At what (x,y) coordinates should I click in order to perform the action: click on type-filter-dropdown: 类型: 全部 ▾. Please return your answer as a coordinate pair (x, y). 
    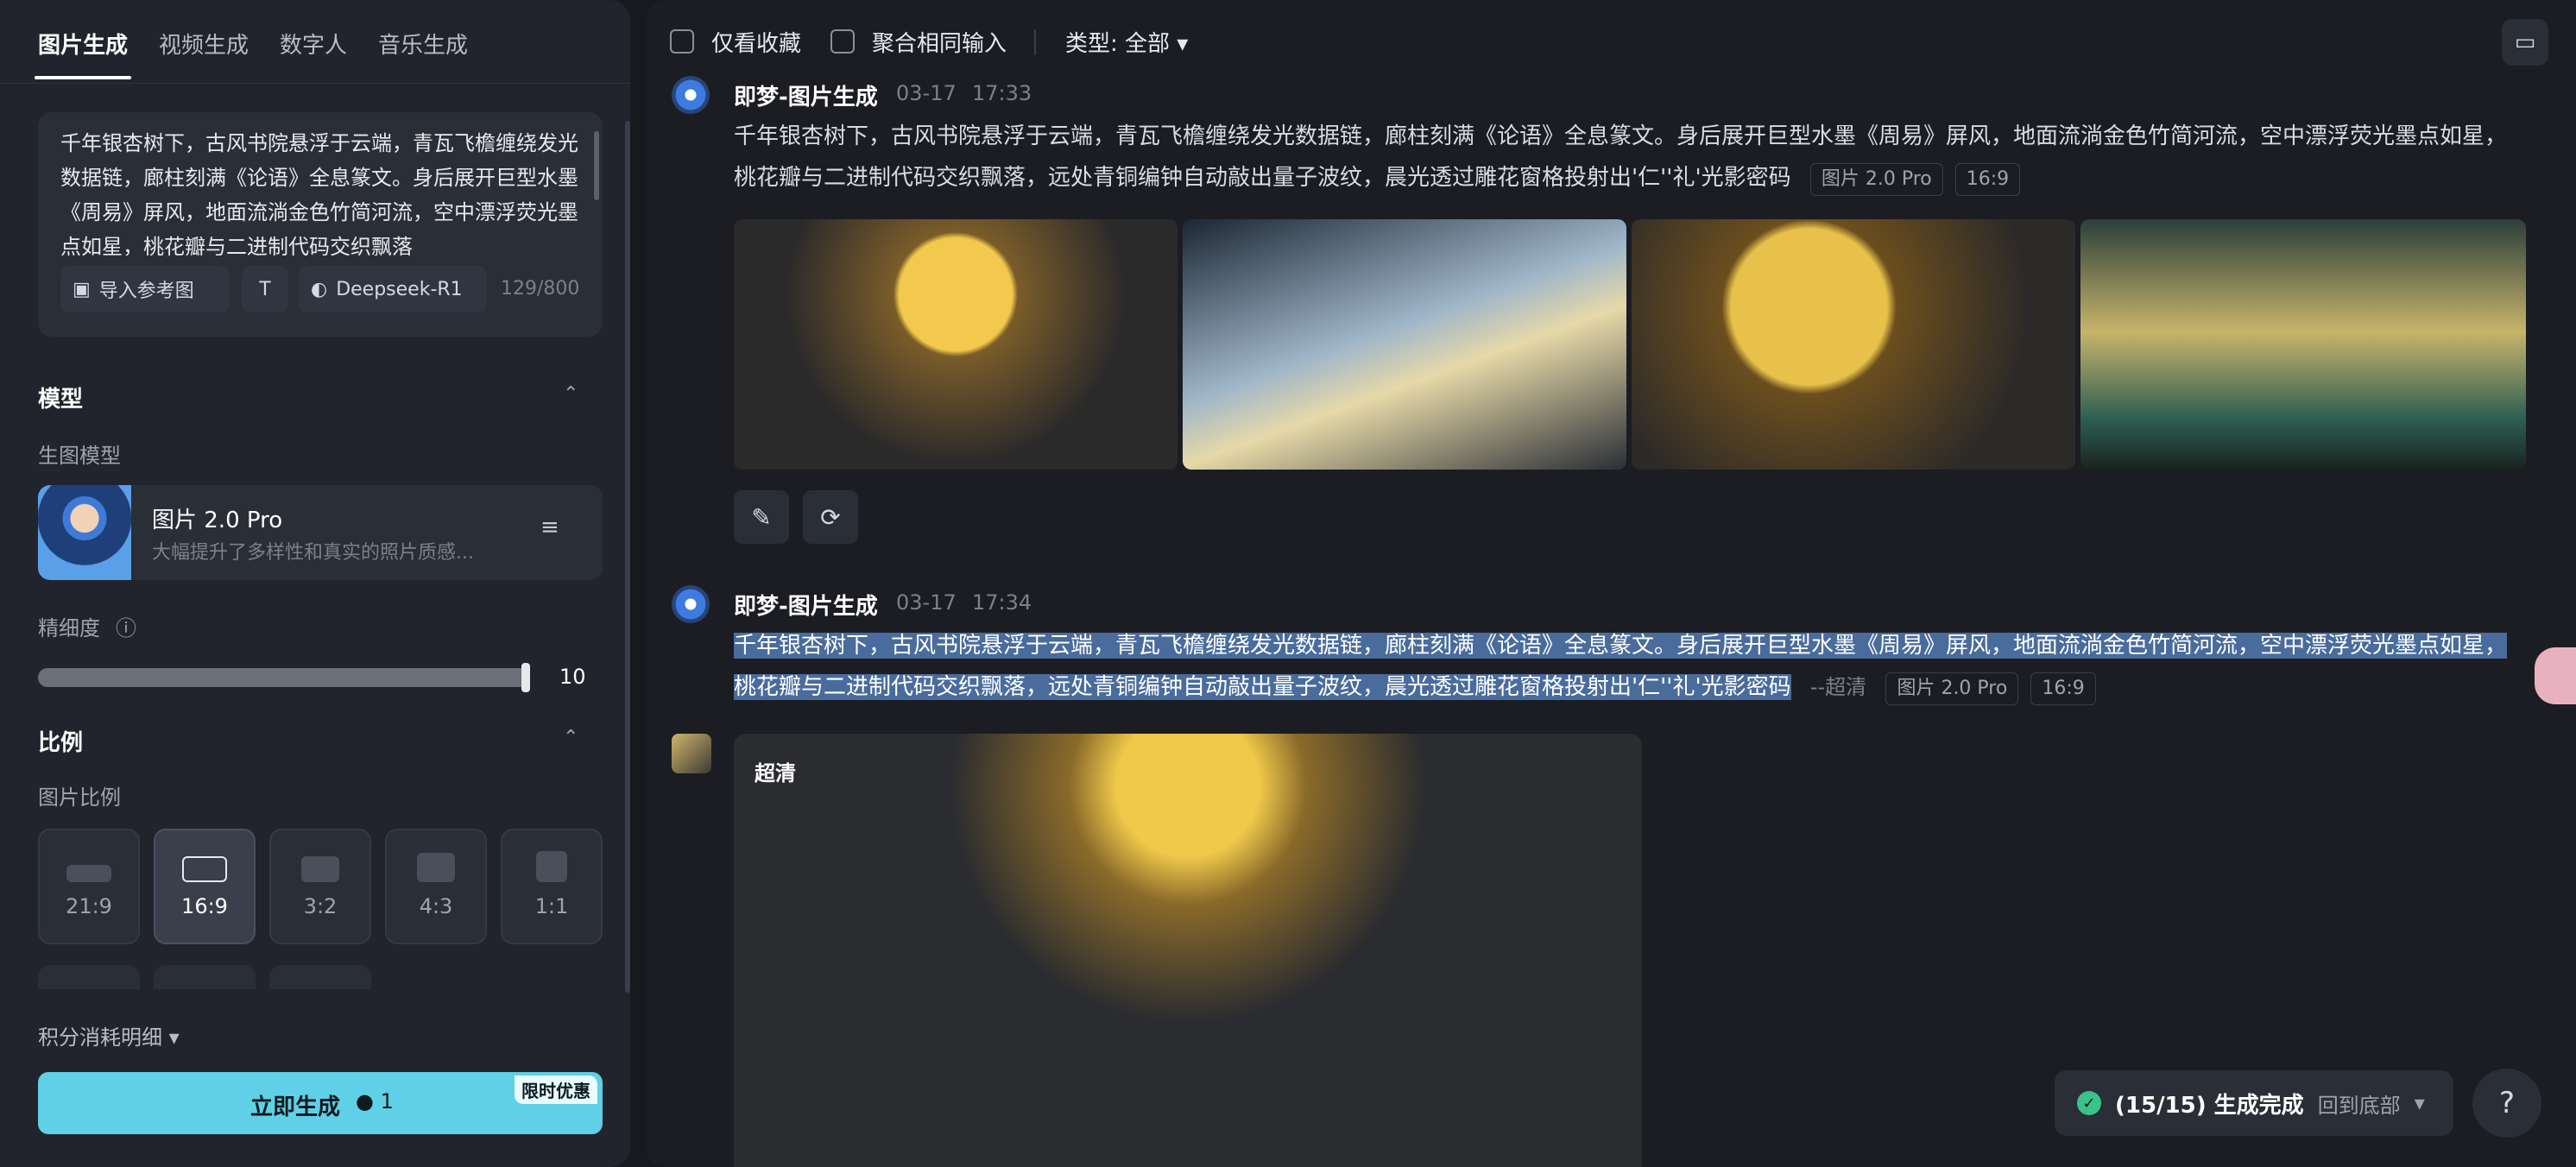
    Looking at the image, I should click on (1126, 42).